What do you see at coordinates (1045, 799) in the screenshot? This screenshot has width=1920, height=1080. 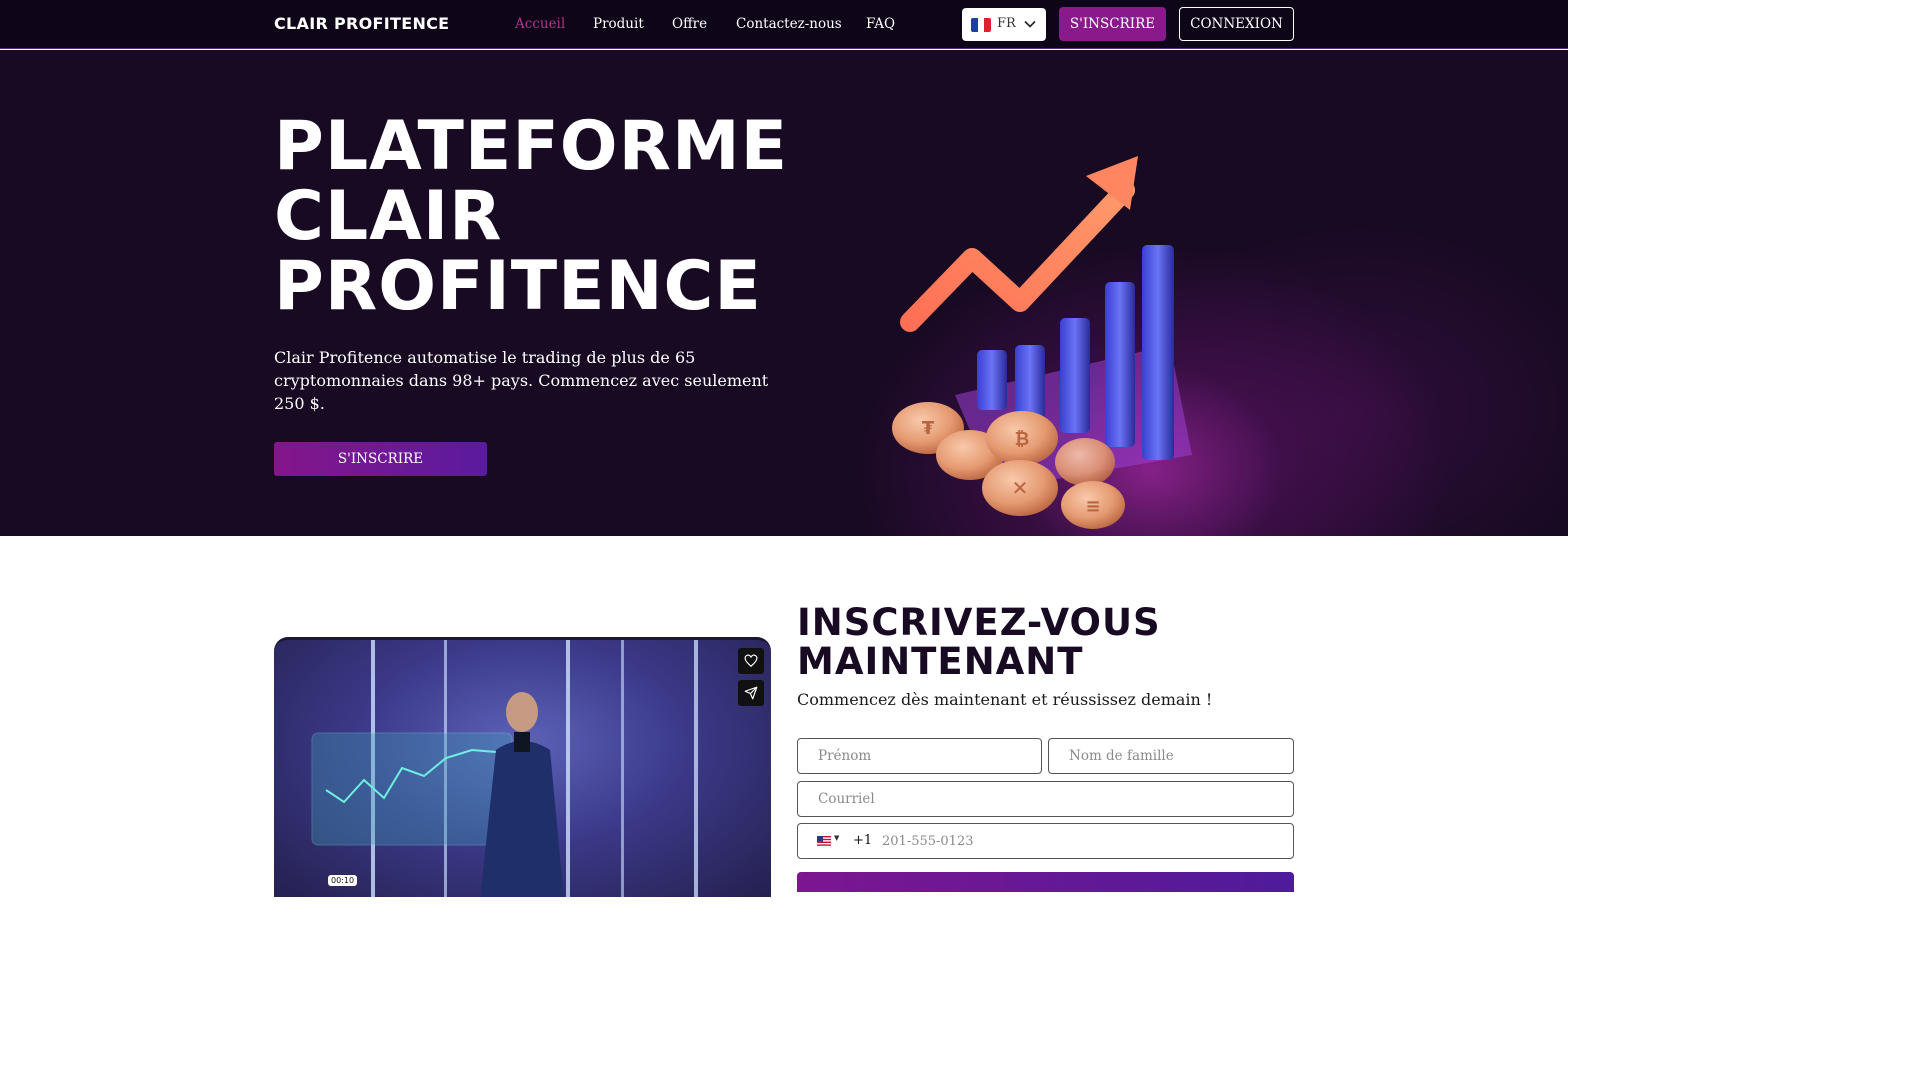 I see `email-input` at bounding box center [1045, 799].